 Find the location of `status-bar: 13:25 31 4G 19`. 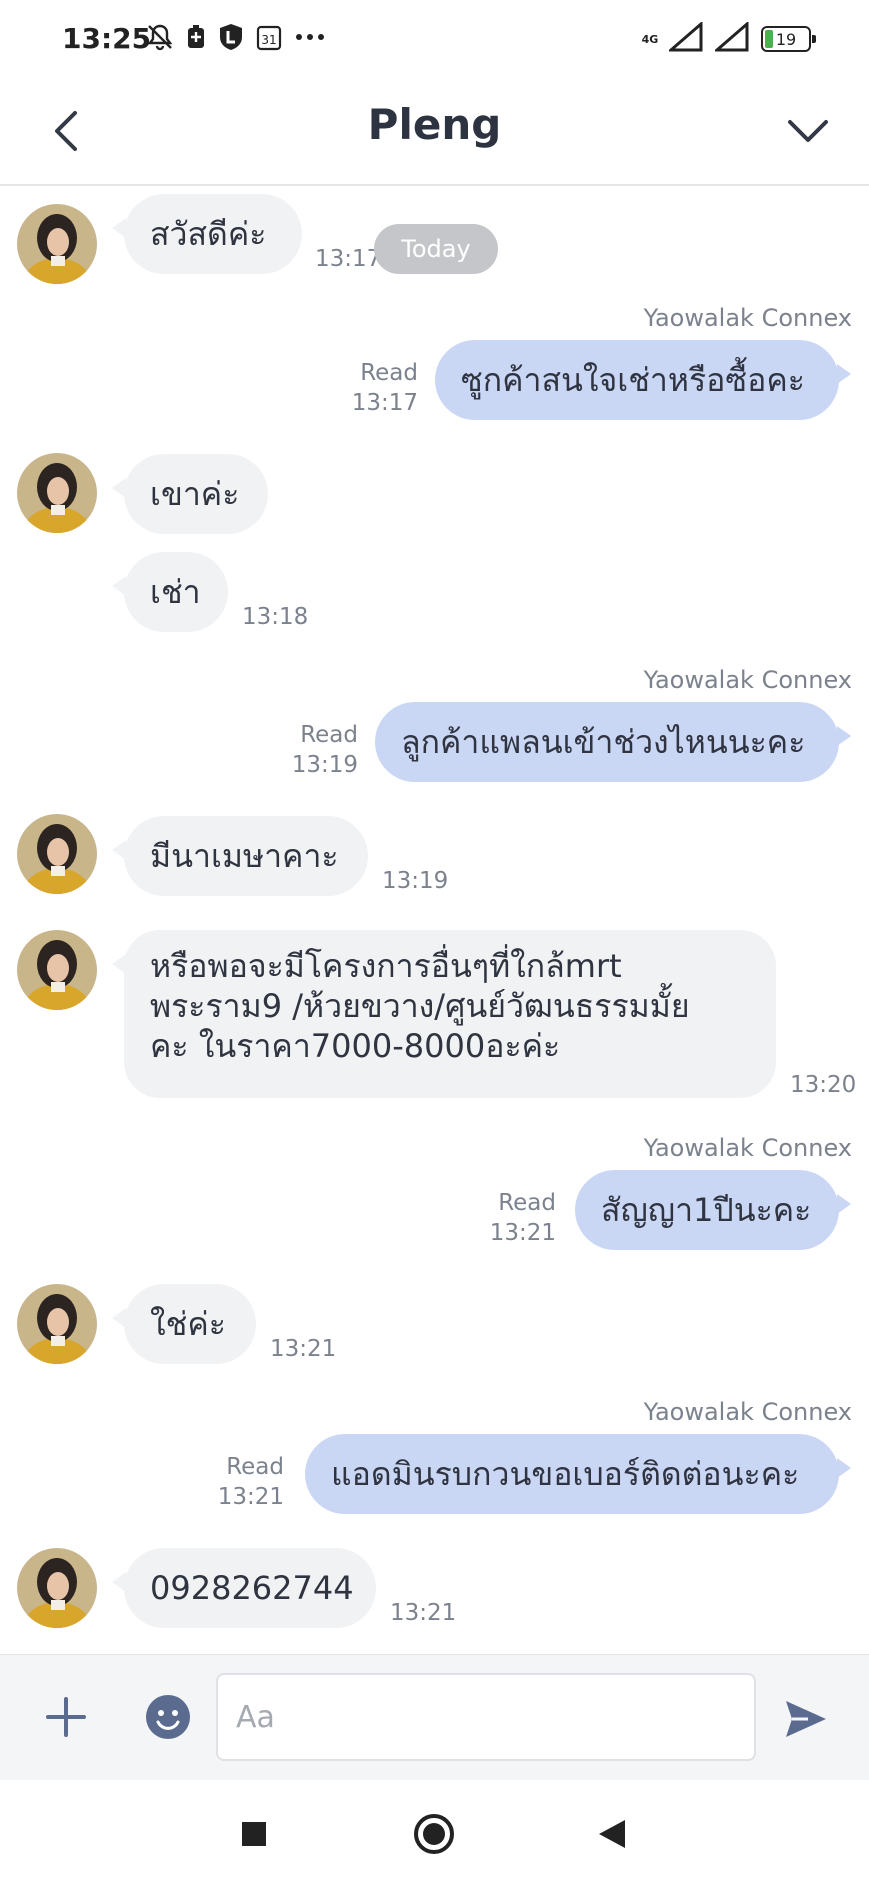

status-bar: 13:25 31 4G 19 is located at coordinates (434, 39).